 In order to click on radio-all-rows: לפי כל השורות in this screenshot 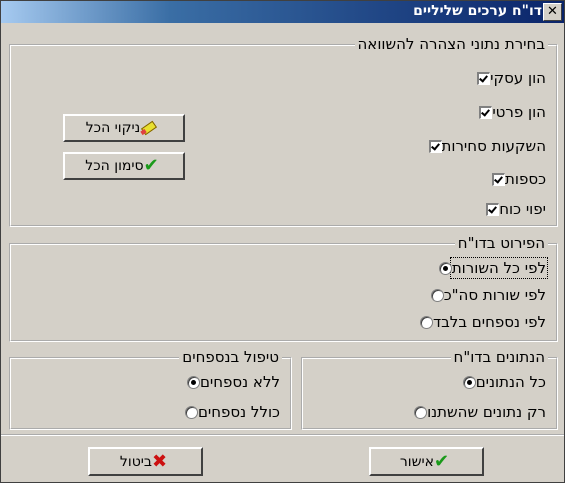, I will do `click(490, 268)`.